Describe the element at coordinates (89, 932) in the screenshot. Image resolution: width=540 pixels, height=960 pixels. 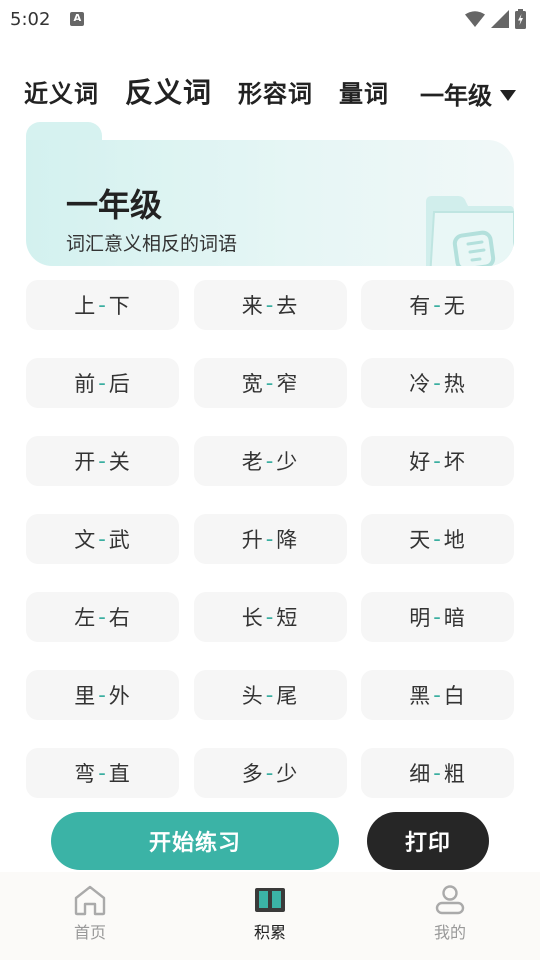
I see `nav-label: 首页` at that location.